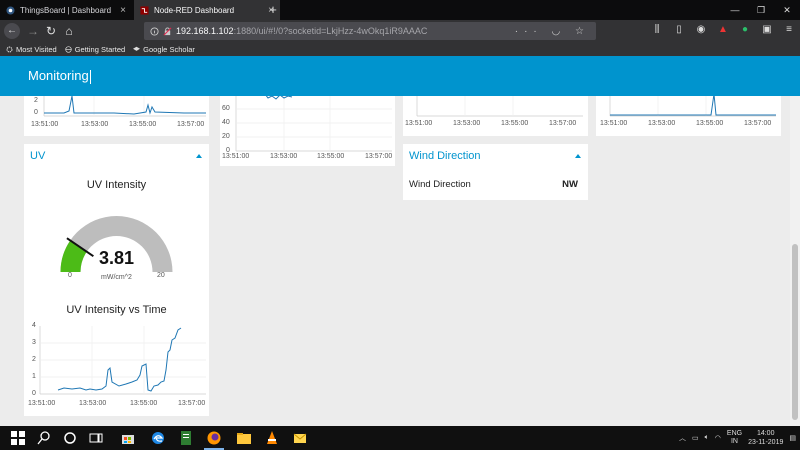 This screenshot has width=800, height=450. I want to click on refresh-icon: ↻, so click(51, 31).